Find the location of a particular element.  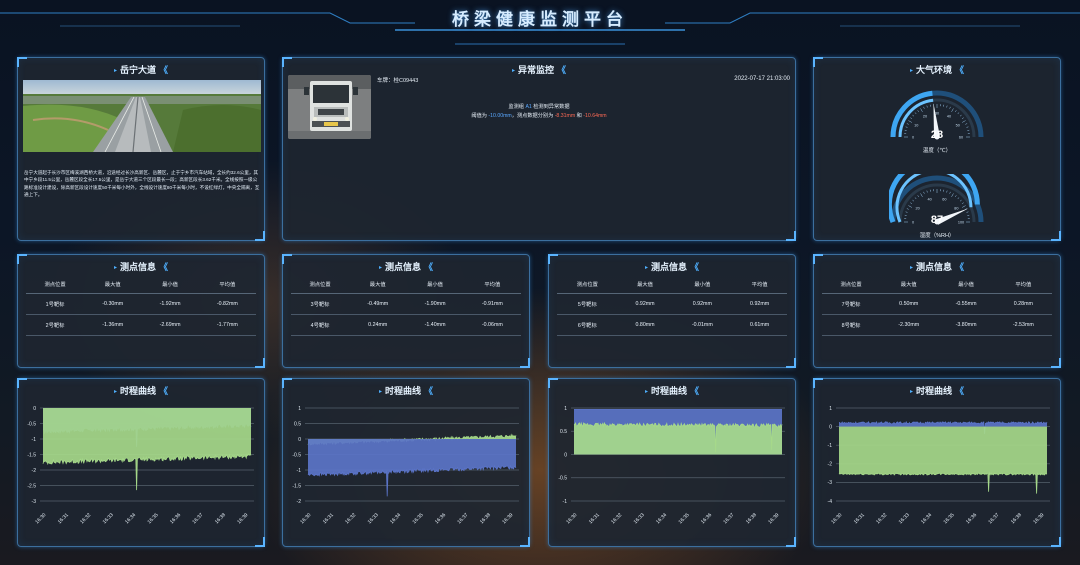

gauge-tick-label: 60 is located at coordinates (944, 200).